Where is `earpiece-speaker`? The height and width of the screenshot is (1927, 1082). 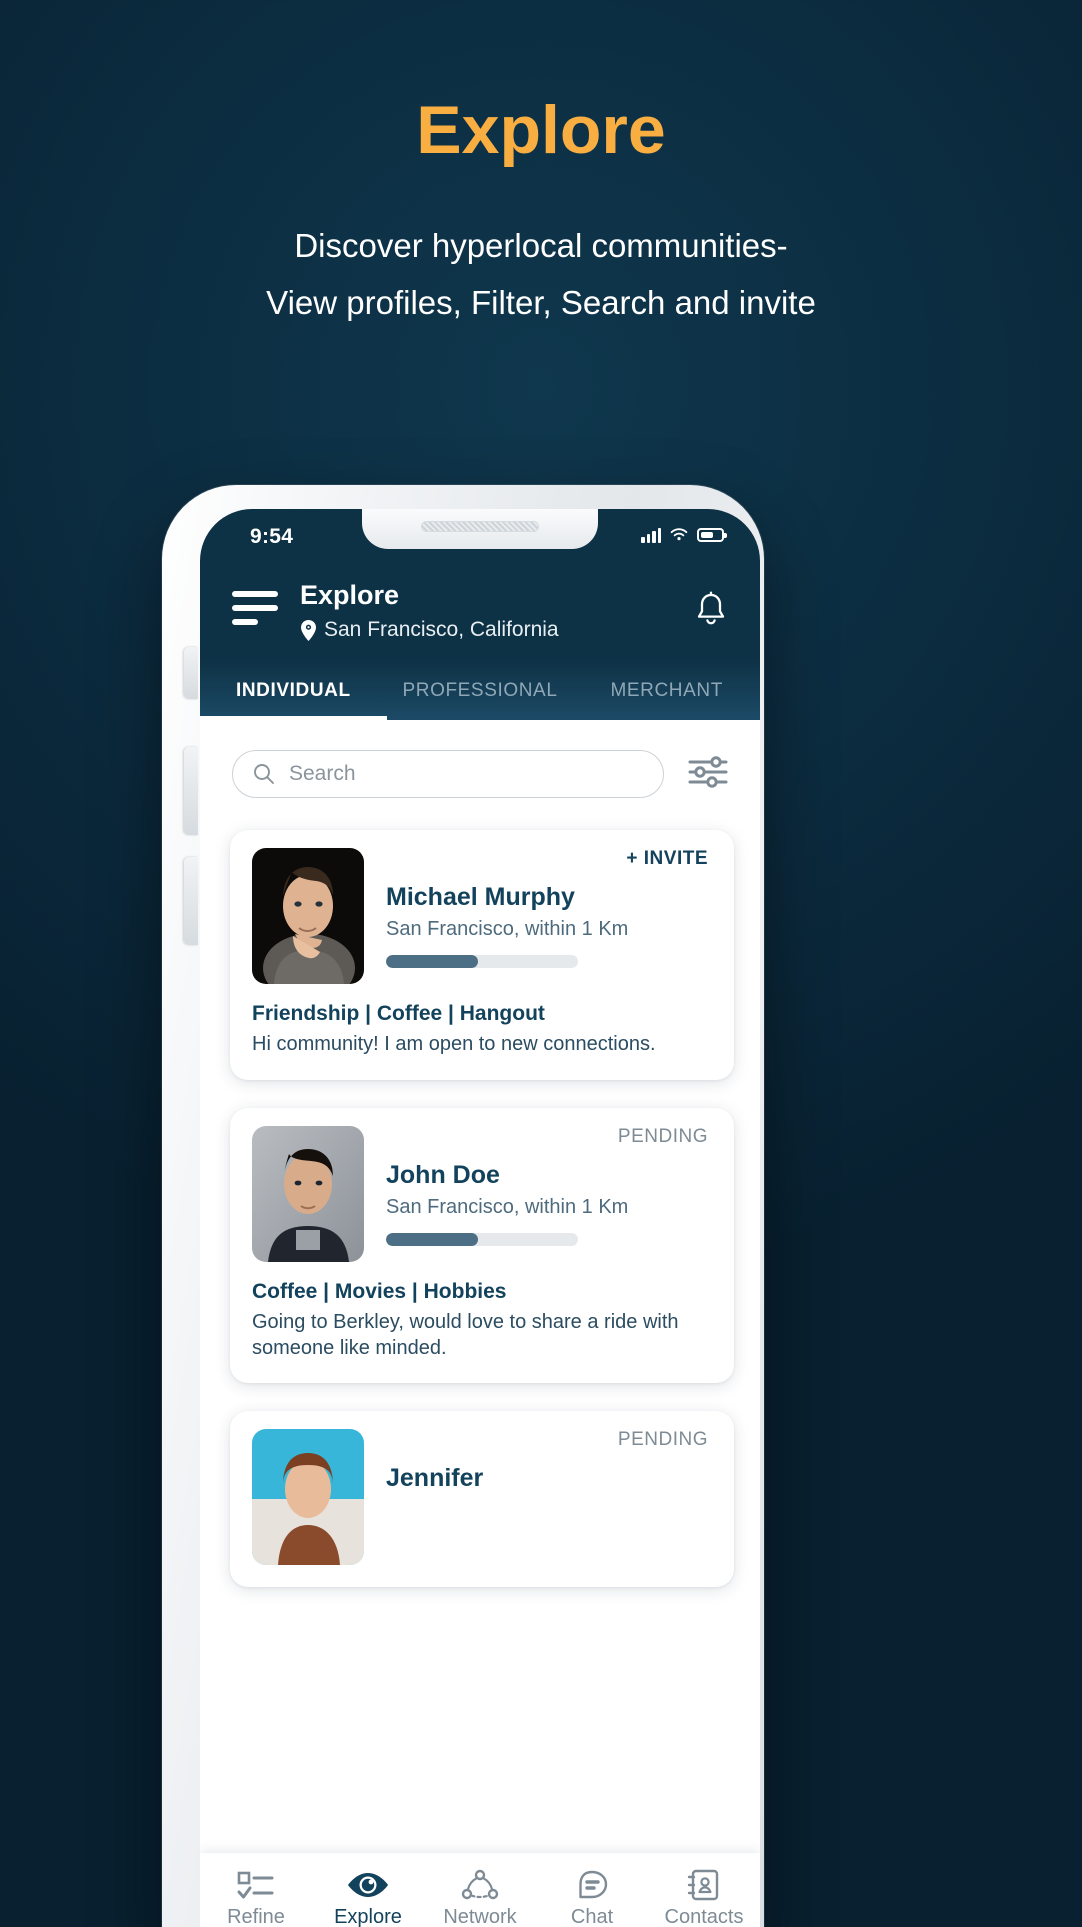 earpiece-speaker is located at coordinates (480, 526).